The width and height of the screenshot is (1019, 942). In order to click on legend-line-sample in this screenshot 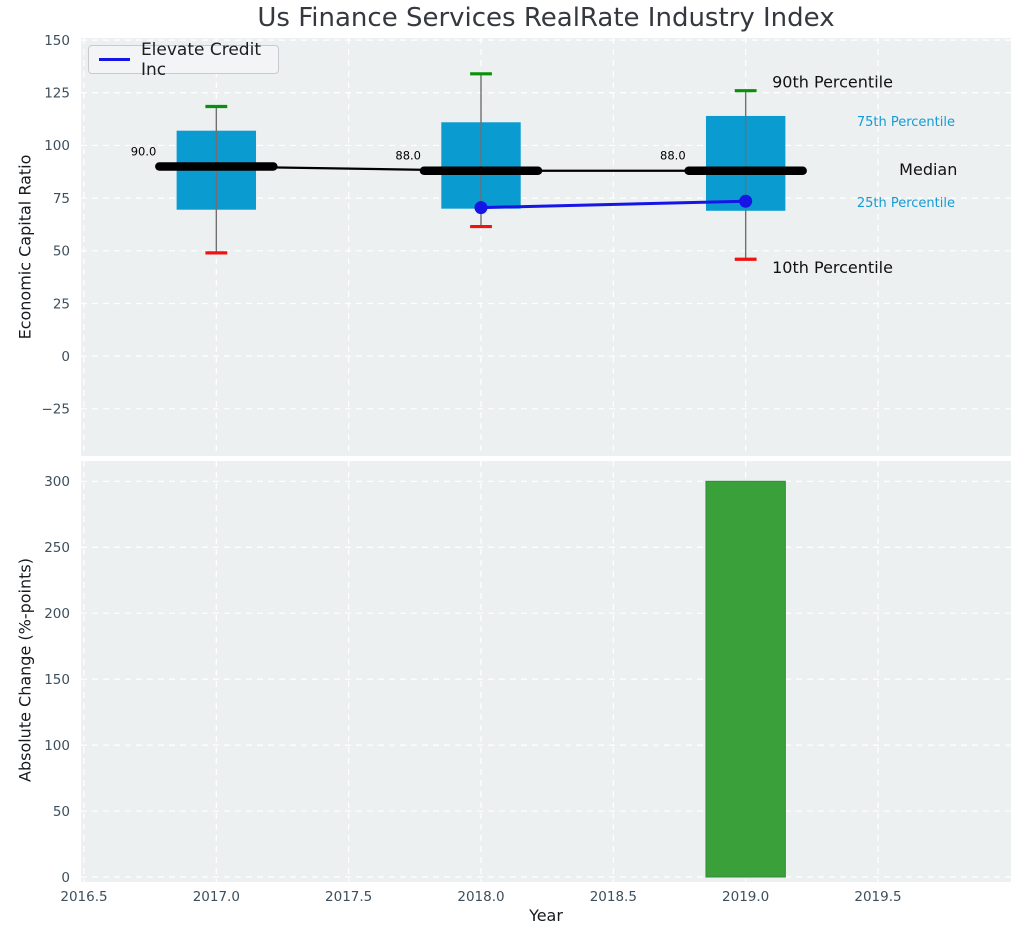, I will do `click(114, 59)`.